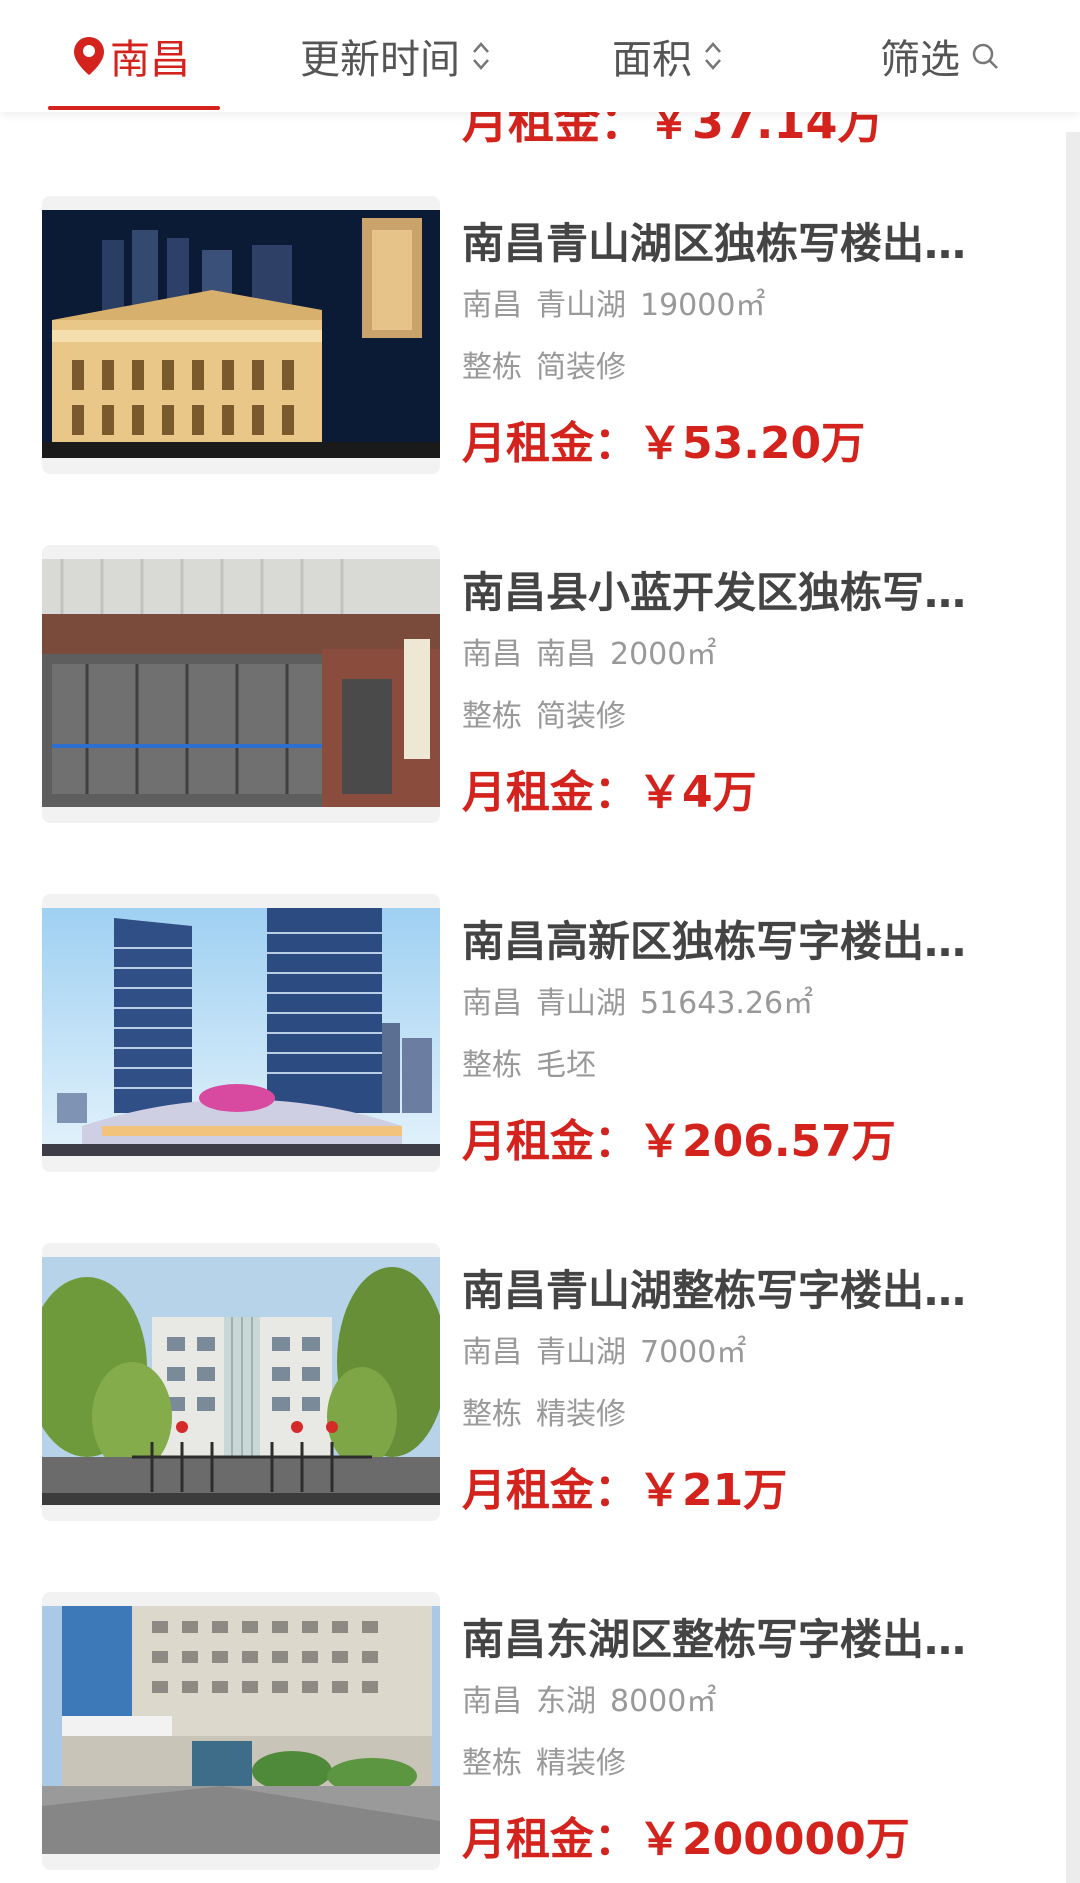 The image size is (1080, 1883). Describe the element at coordinates (920, 60) in the screenshot. I see `filter-label: 筛选` at that location.